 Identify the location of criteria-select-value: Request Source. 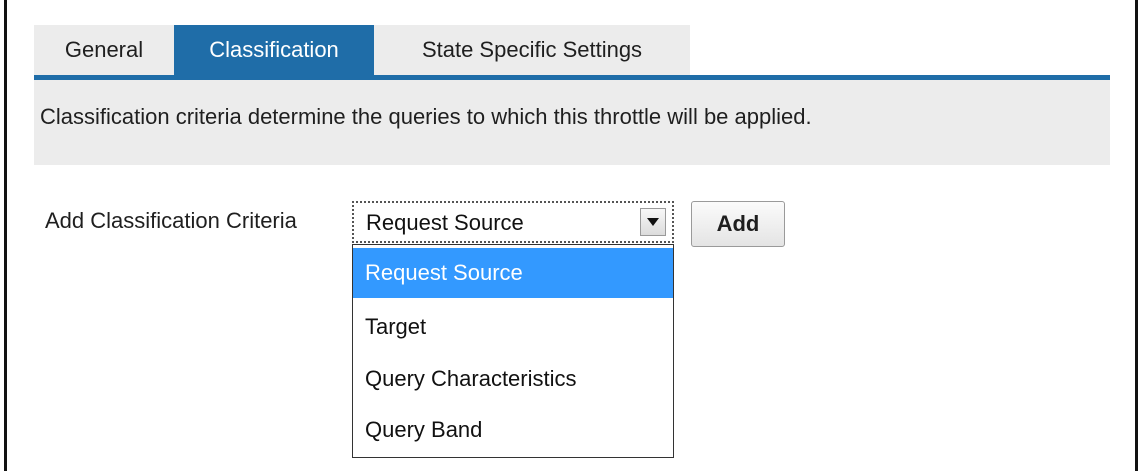
(445, 222).